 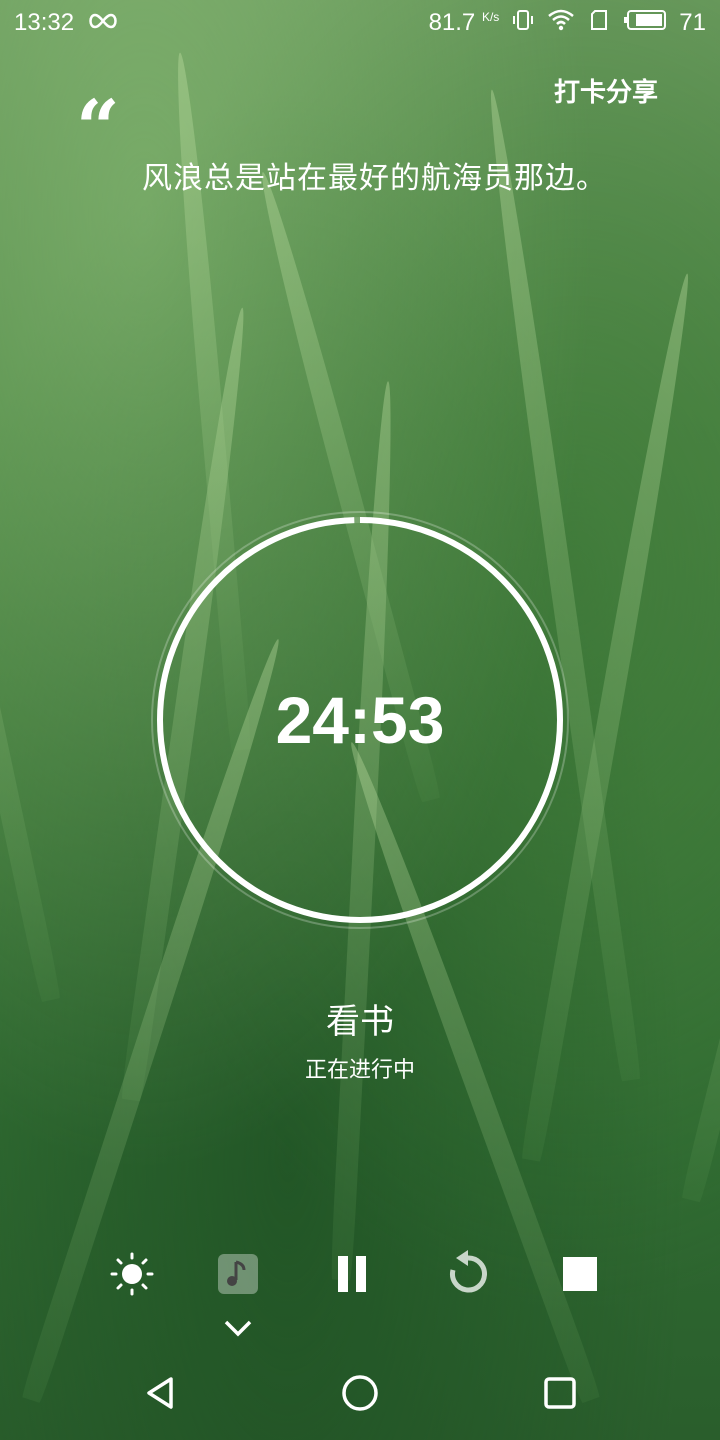 What do you see at coordinates (692, 22) in the screenshot?
I see `battery-level: 71` at bounding box center [692, 22].